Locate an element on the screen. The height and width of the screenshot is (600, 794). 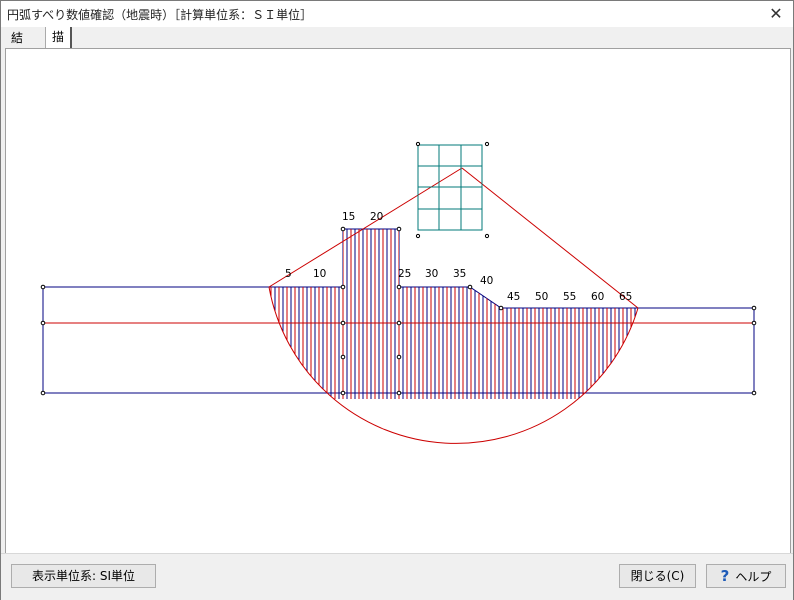
close-icon: ✕ is located at coordinates (776, 14).